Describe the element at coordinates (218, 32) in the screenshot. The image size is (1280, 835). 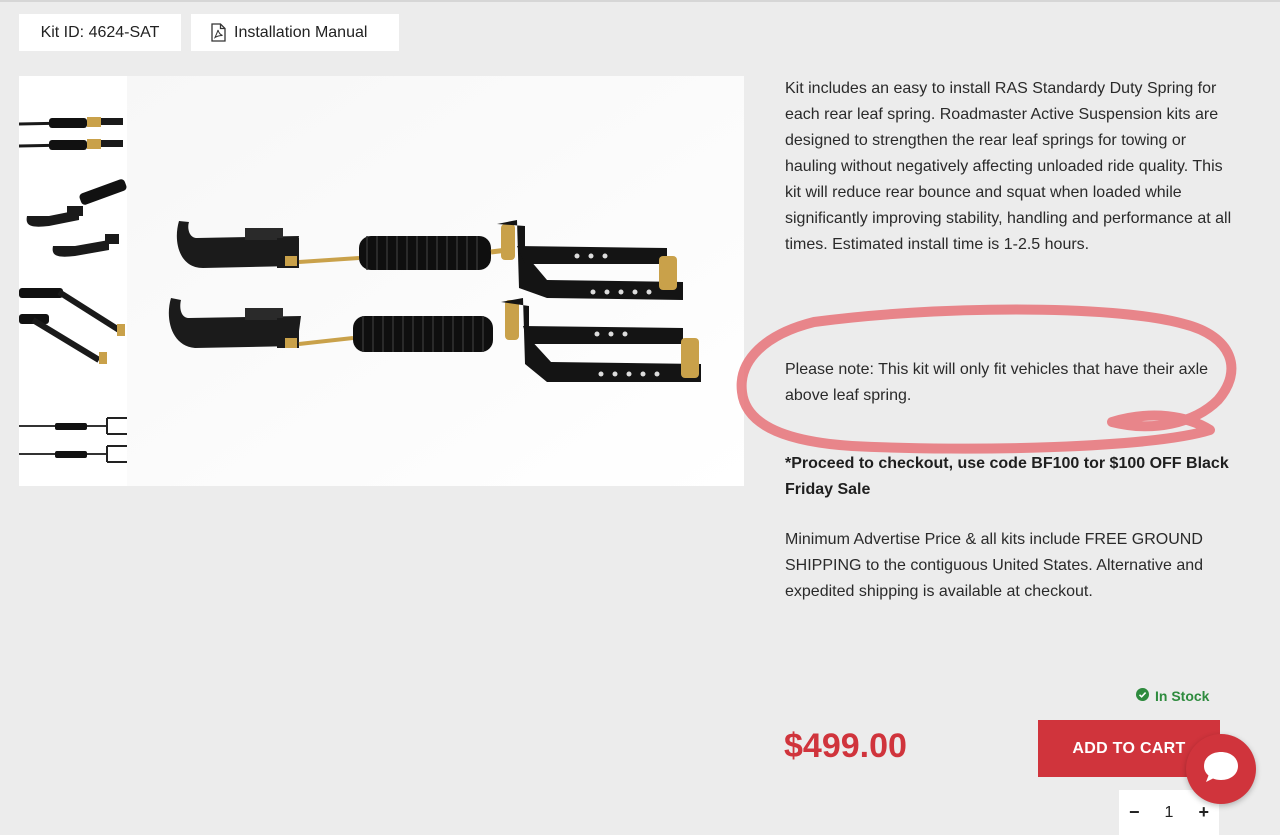
I see `pdf-file-icon` at that location.